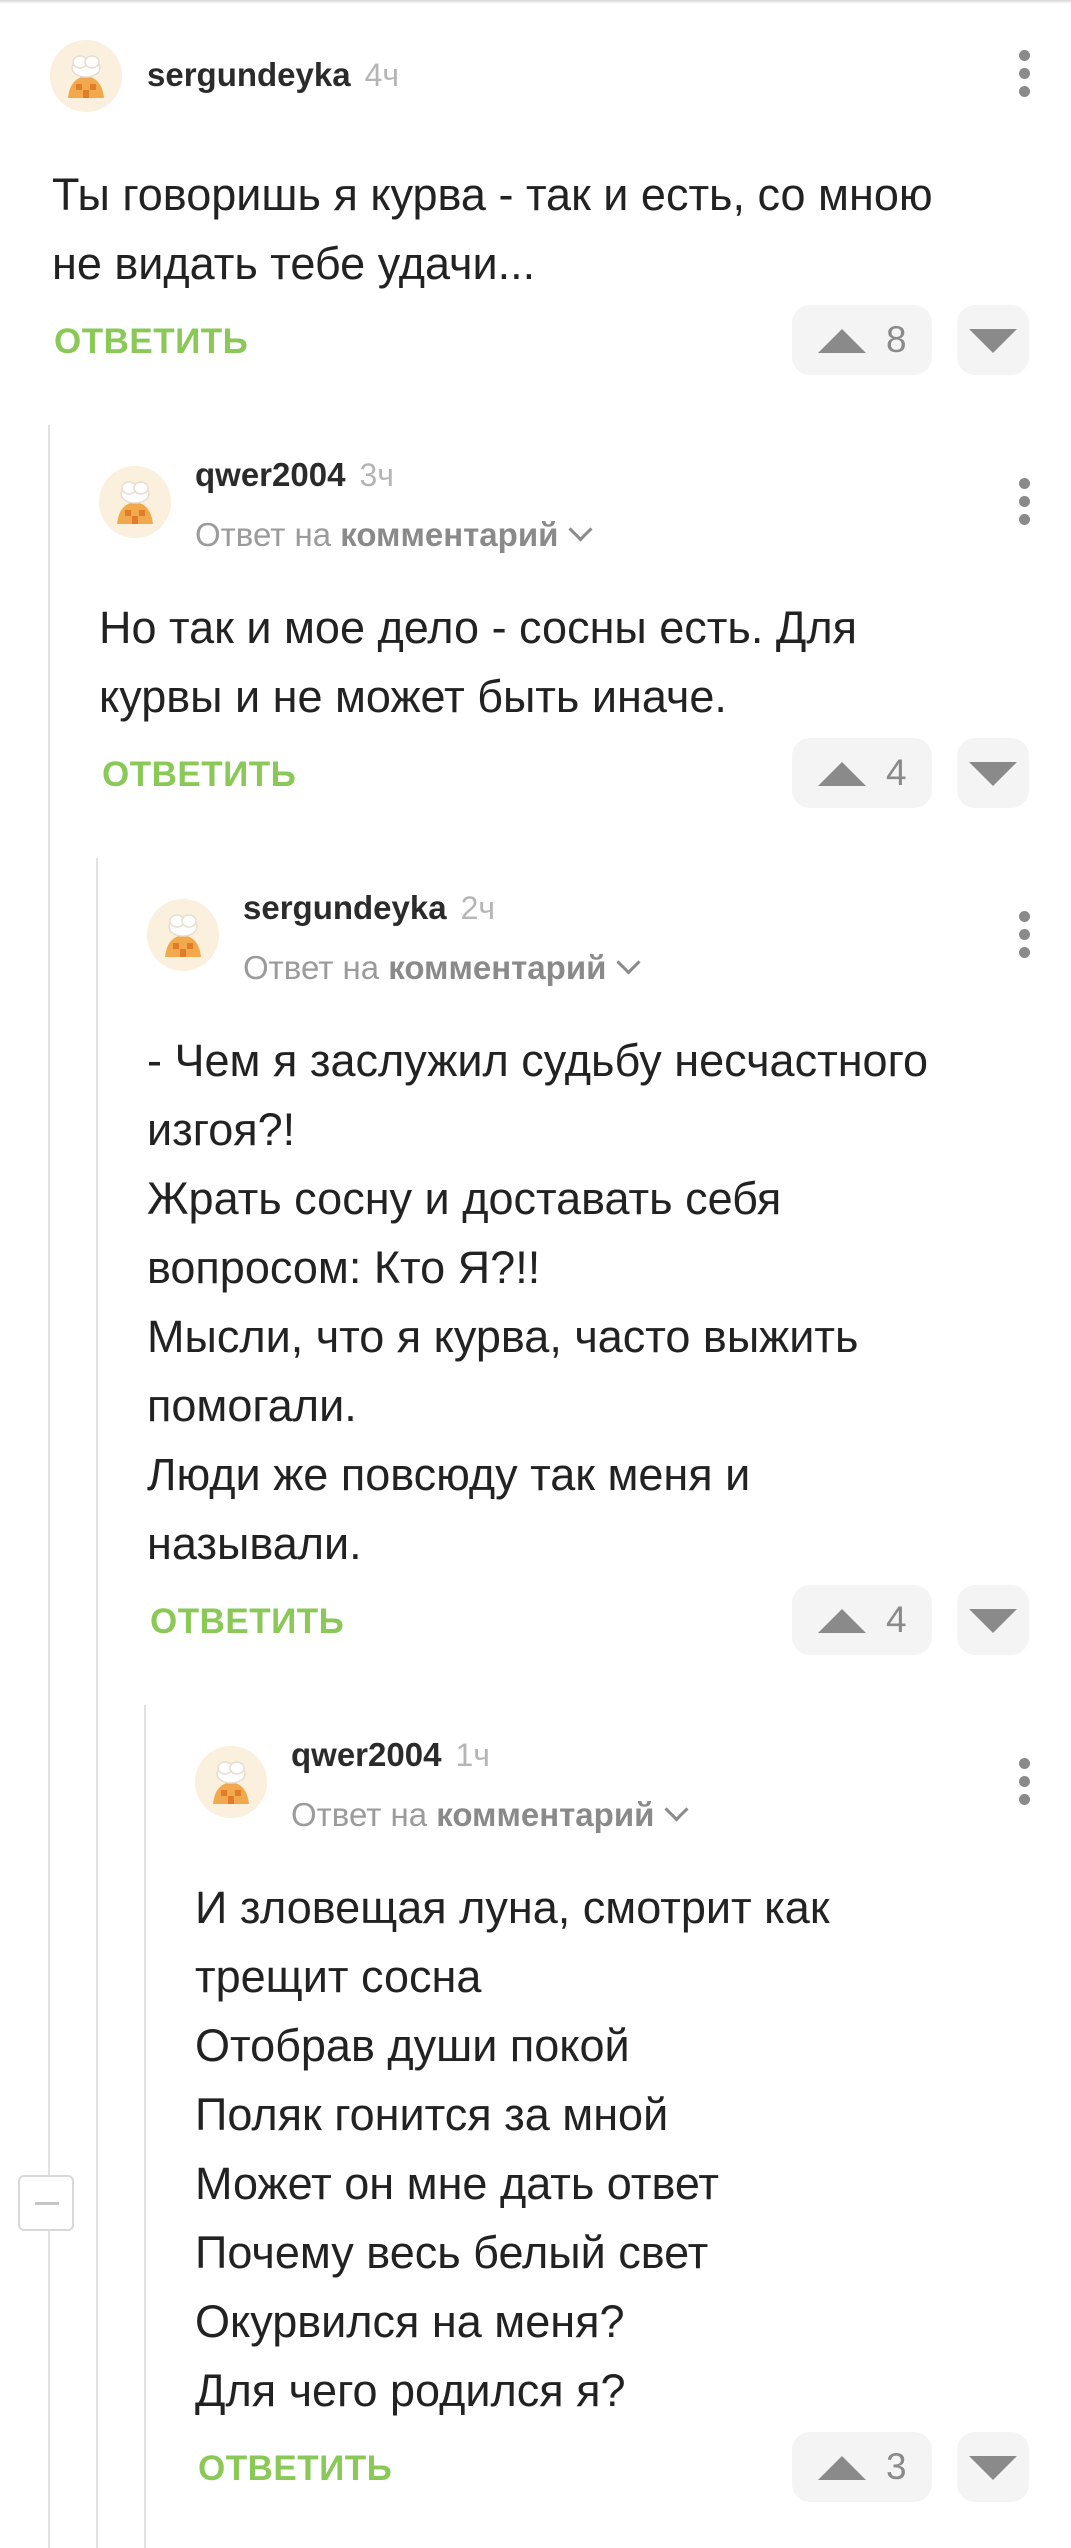 The image size is (1071, 2548). I want to click on top-shadow, so click(535, 2).